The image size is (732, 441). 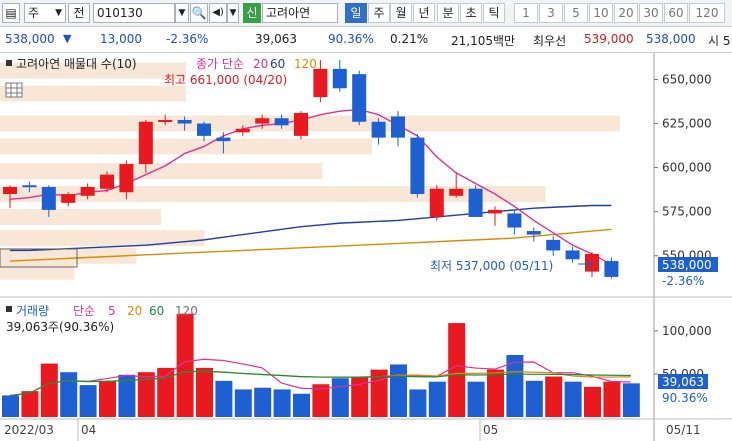 What do you see at coordinates (76, 64) in the screenshot?
I see `price-panel-title: 고려아연 매물대 수(10)` at bounding box center [76, 64].